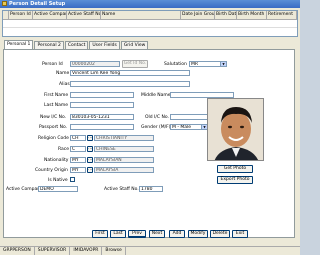  I want to click on chevron-down-icon: ▼, so click(223, 64).